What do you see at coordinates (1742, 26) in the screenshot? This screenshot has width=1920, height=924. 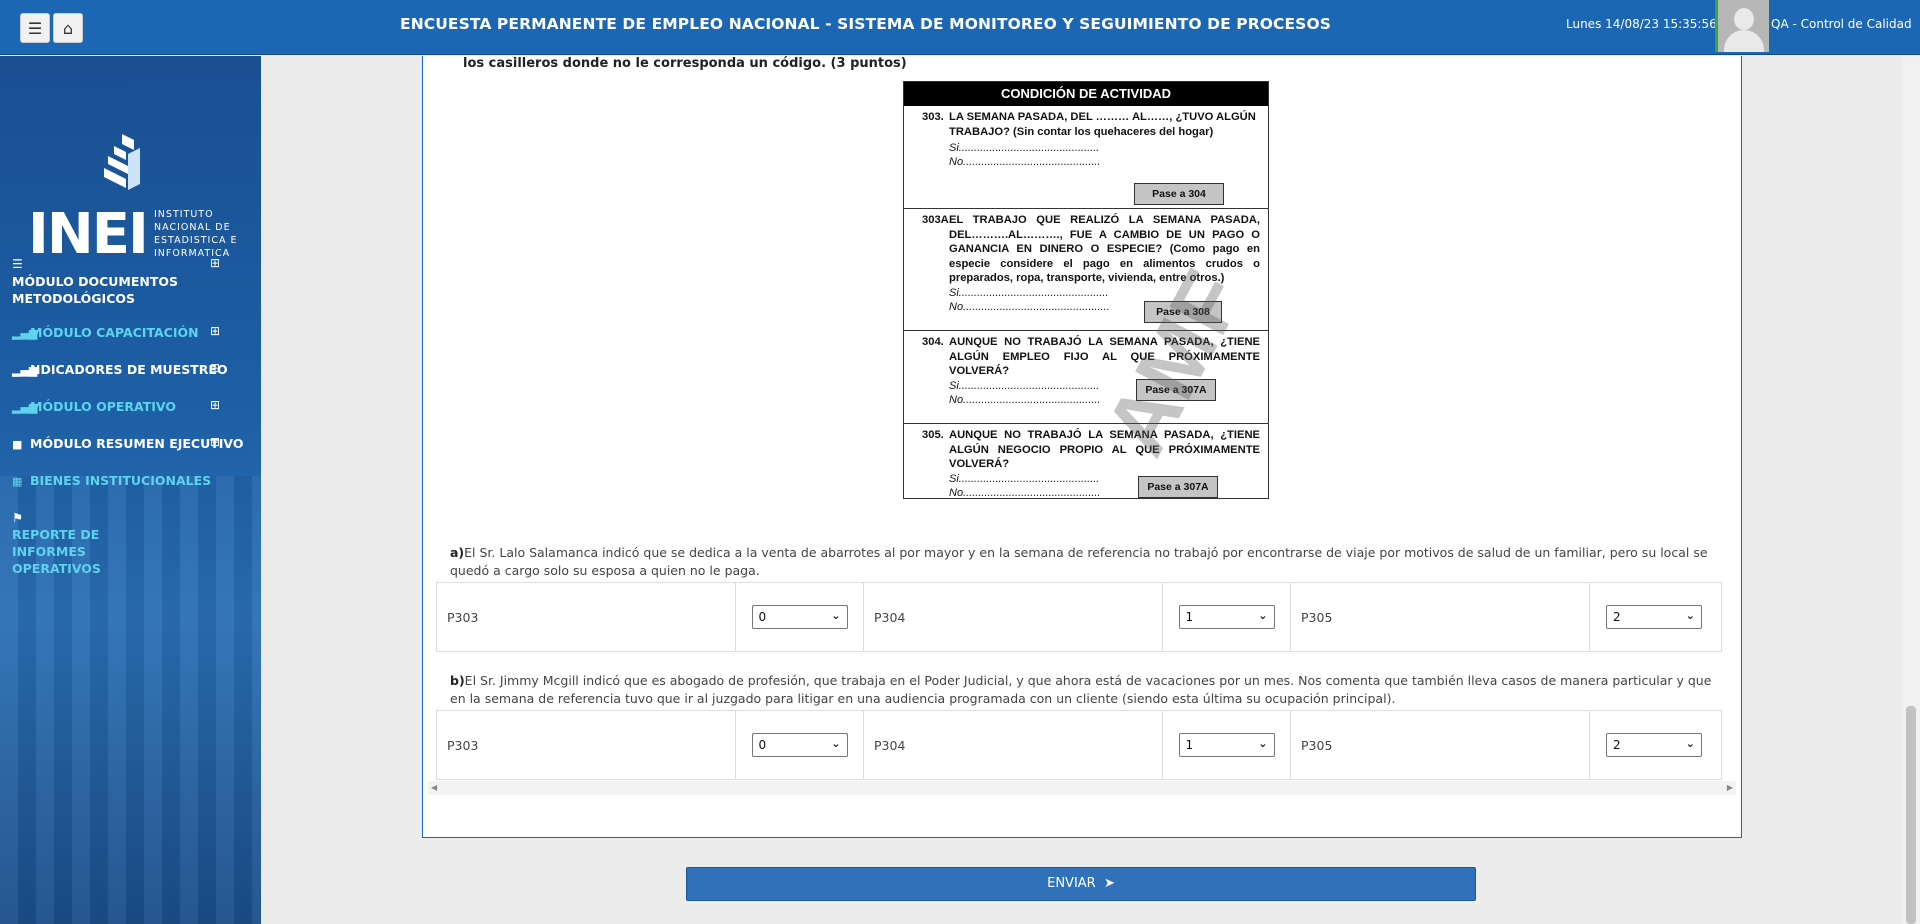 I see `avatar` at bounding box center [1742, 26].